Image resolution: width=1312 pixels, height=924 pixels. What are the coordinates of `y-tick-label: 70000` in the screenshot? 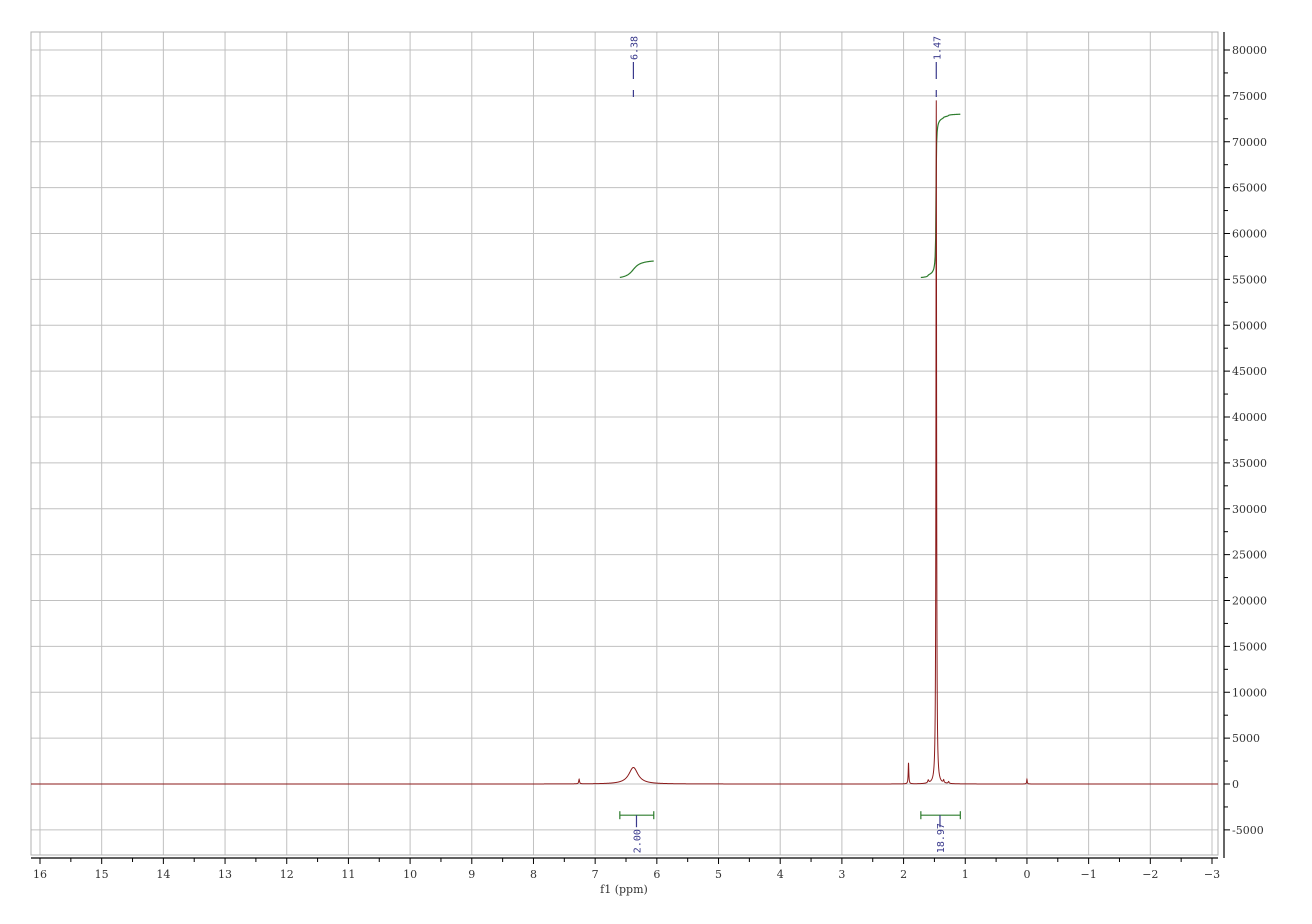 It's located at (1249, 142).